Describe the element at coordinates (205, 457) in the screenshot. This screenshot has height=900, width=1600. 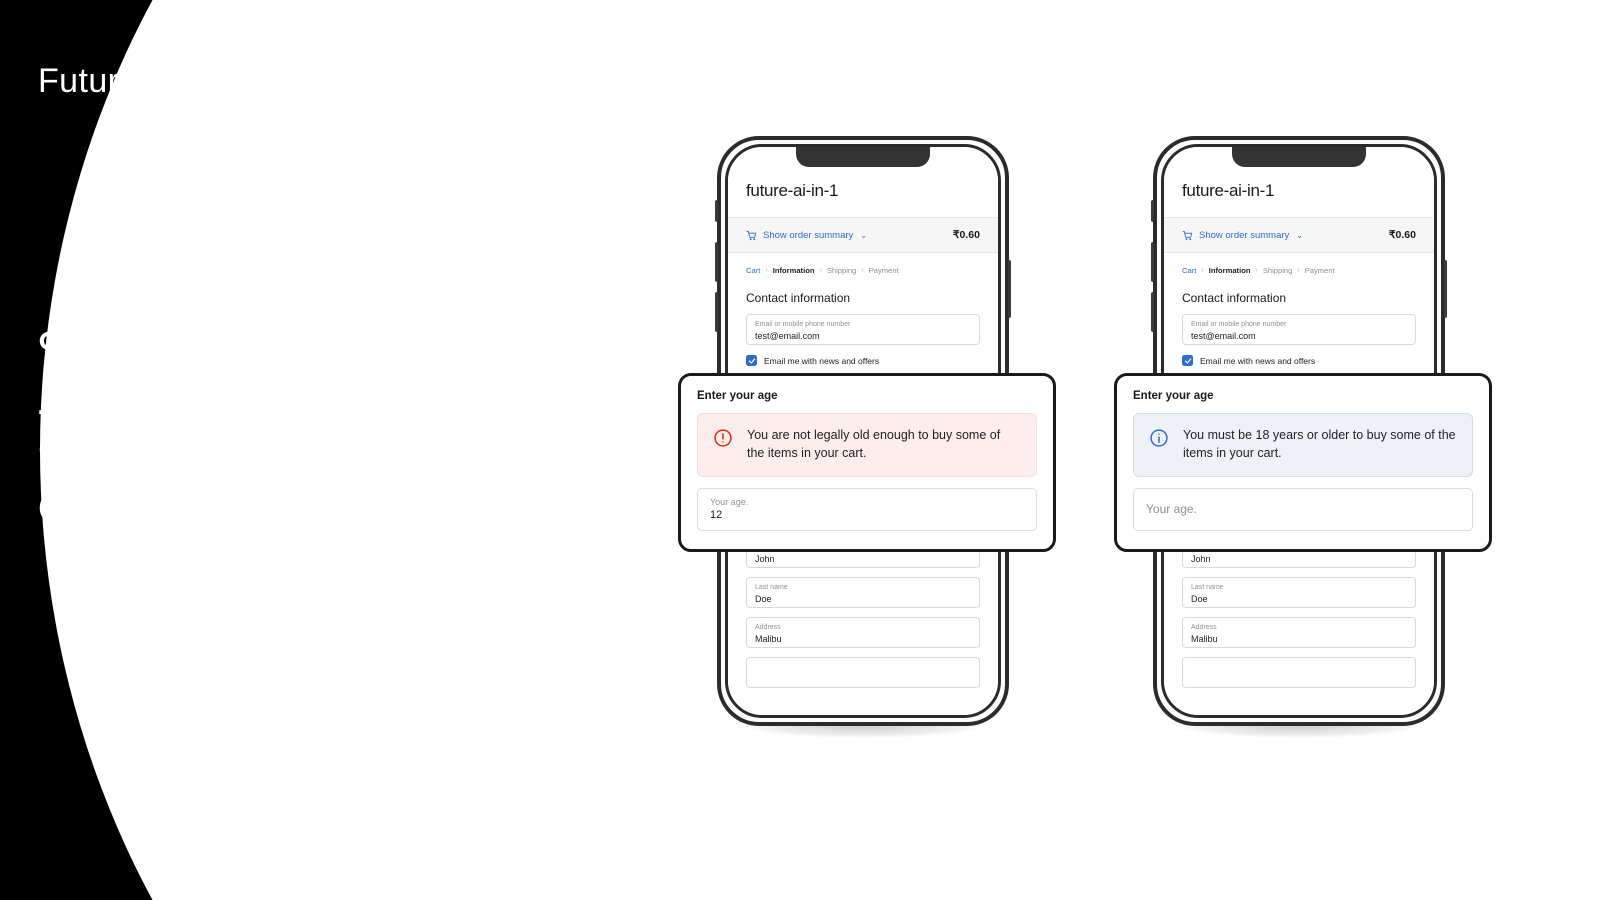
I see `headline-line-3: 연령 제한 제품의 체크` at that location.